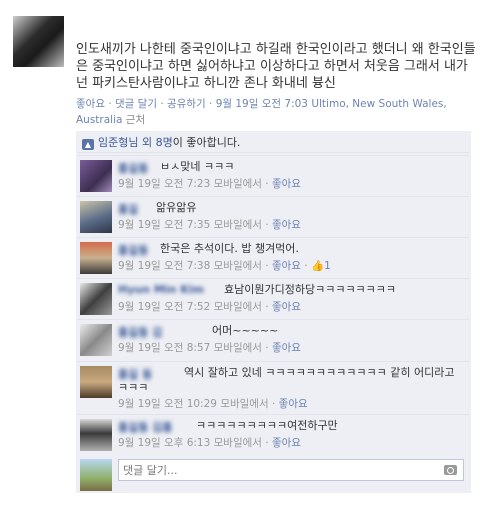  What do you see at coordinates (164, 266) in the screenshot?
I see `comment-time: 9월 19일 오전 7:38` at bounding box center [164, 266].